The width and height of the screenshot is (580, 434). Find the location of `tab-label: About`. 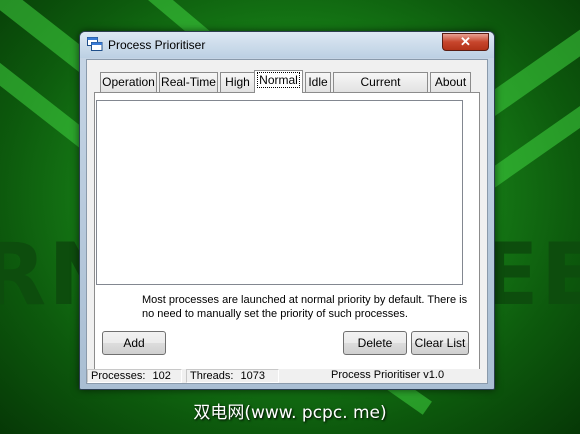

tab-label: About is located at coordinates (450, 82).